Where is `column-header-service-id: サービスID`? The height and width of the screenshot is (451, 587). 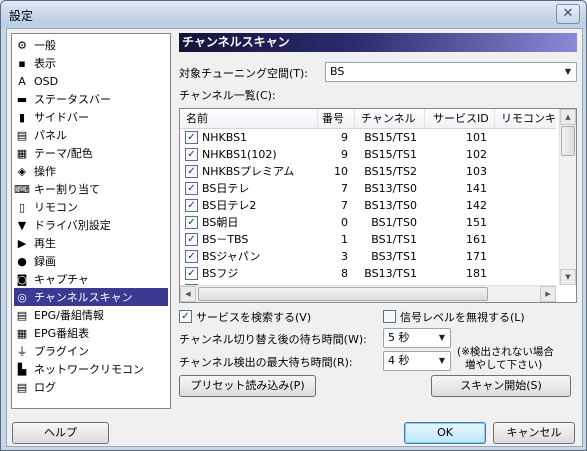 column-header-service-id: サービスID is located at coordinates (460, 119).